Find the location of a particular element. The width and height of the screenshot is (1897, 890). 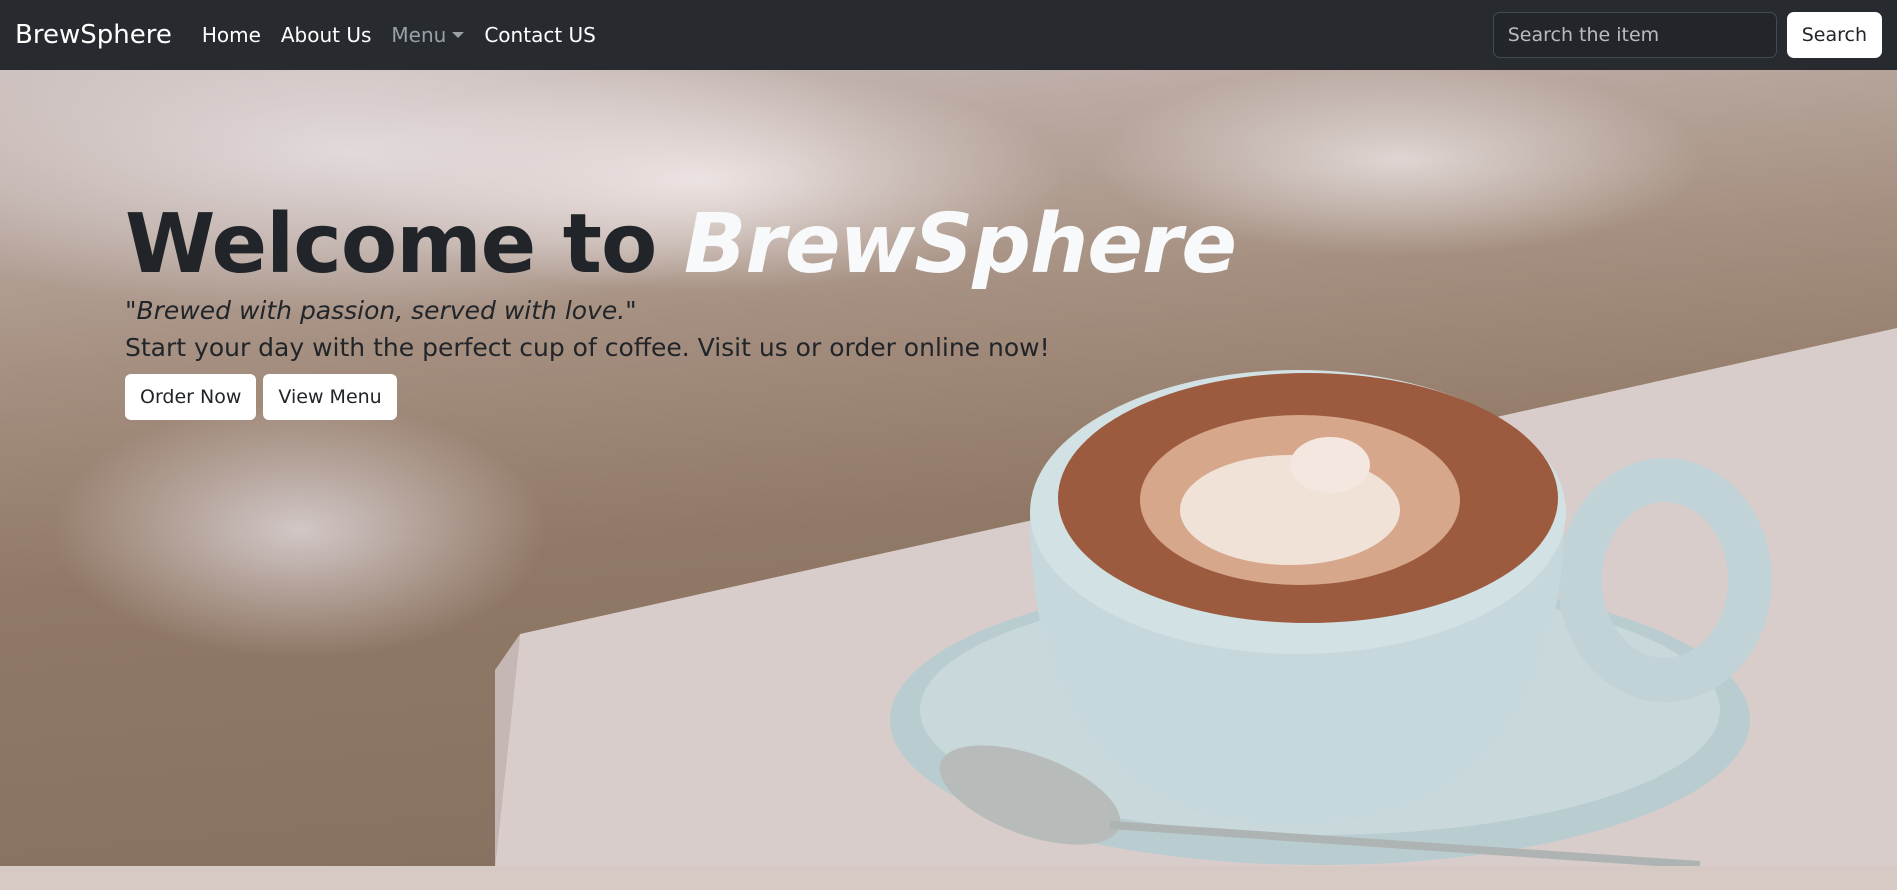

search-button: Search is located at coordinates (1834, 35).